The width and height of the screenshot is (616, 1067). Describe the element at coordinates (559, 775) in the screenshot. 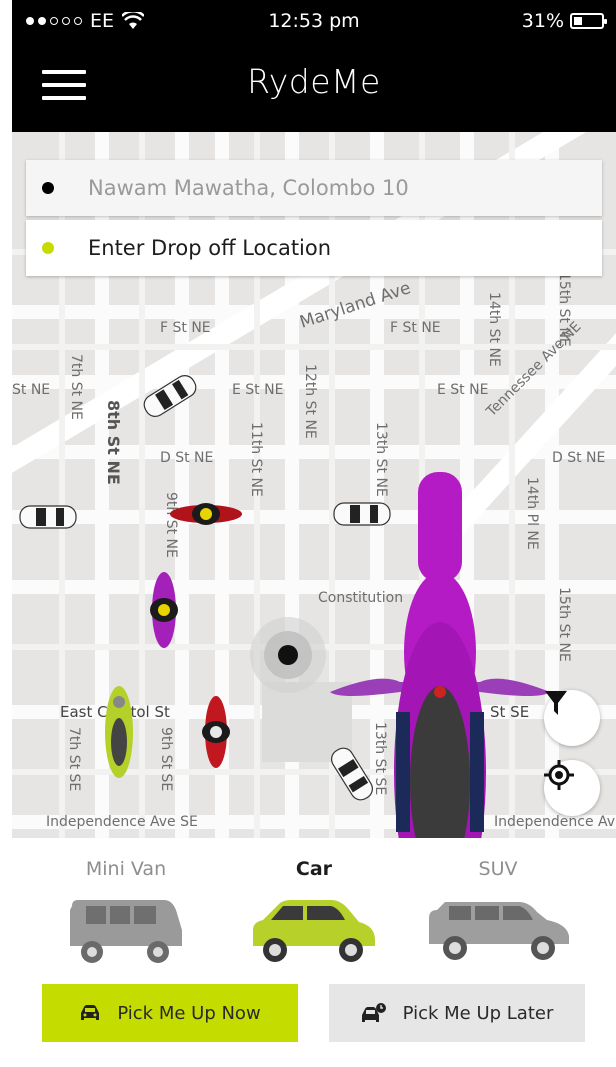

I see `gps-target-icon` at that location.